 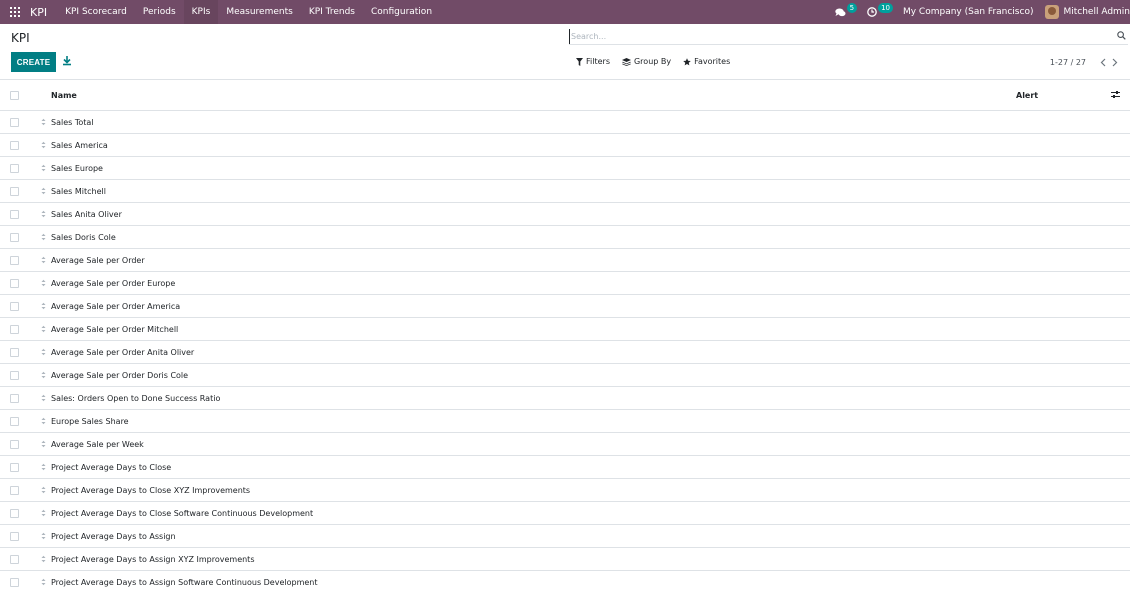 I want to click on messages-button: 5, so click(x=846, y=12).